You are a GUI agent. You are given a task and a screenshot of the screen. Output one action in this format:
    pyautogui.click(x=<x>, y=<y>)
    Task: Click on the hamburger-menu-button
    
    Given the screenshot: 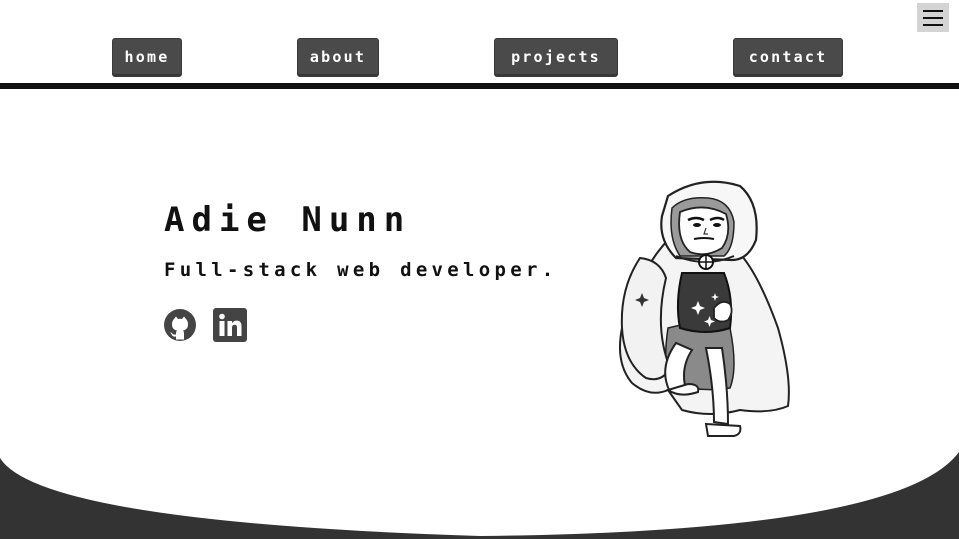 What is the action you would take?
    pyautogui.click(x=933, y=17)
    